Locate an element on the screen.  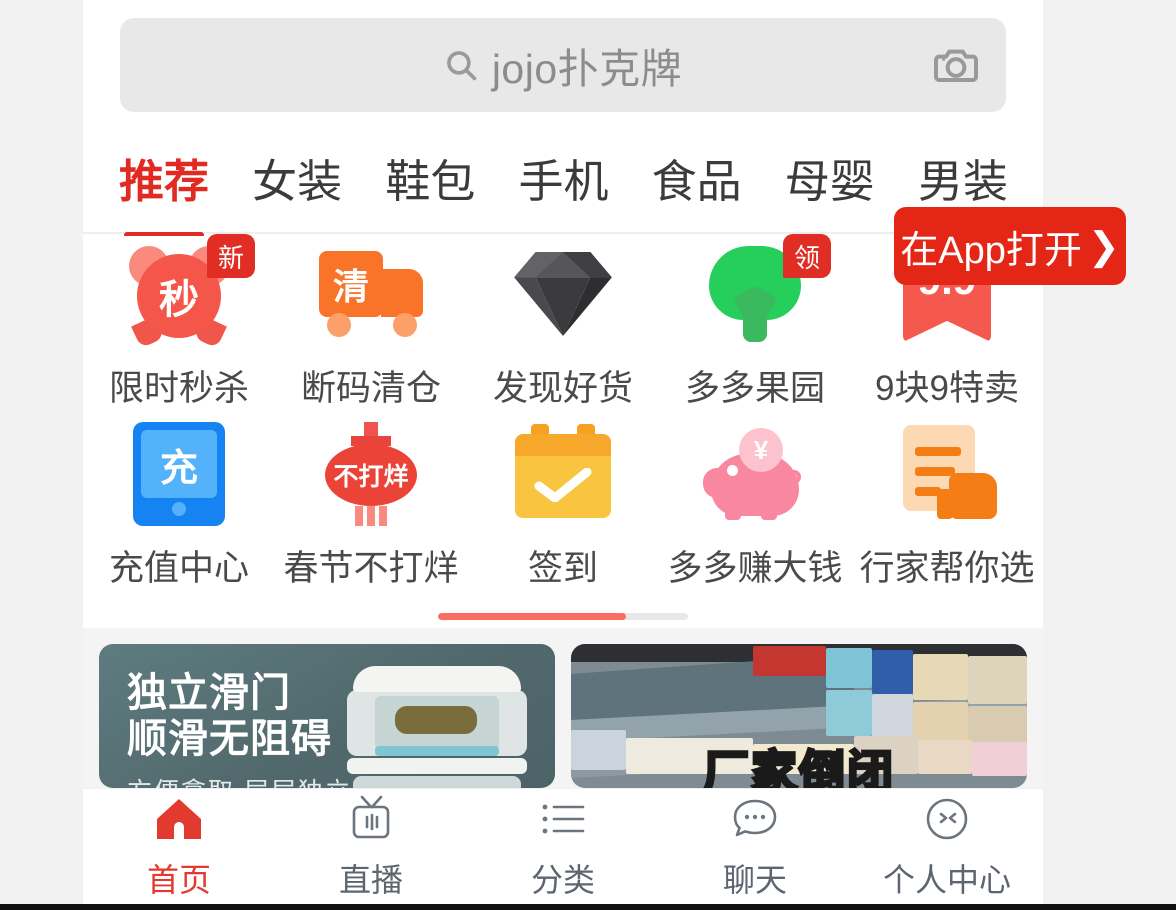
open-in-app-button: 在App打开 ❯ is located at coordinates (1010, 246).